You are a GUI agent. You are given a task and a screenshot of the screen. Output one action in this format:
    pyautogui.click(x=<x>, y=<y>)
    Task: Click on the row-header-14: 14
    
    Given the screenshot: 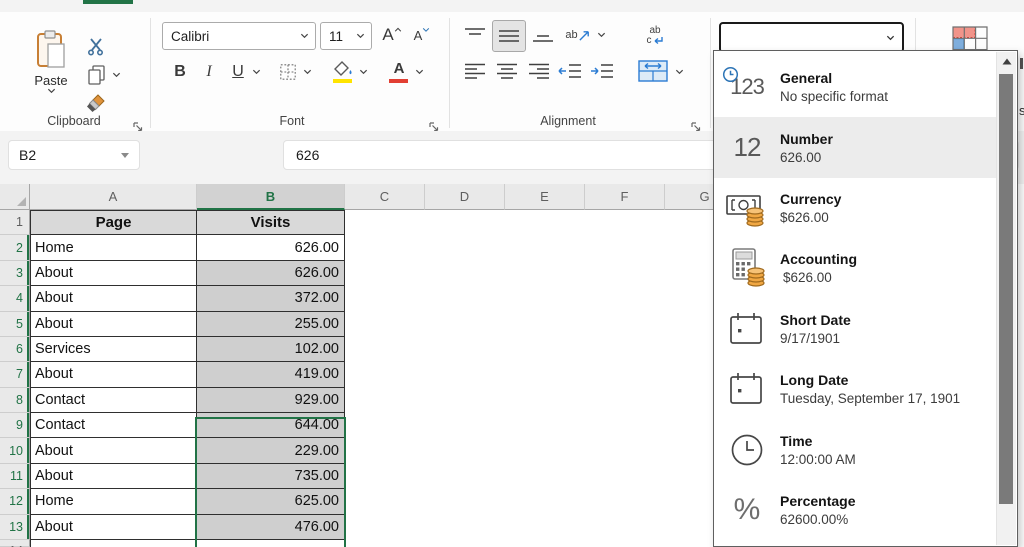 What is the action you would take?
    pyautogui.click(x=15, y=543)
    